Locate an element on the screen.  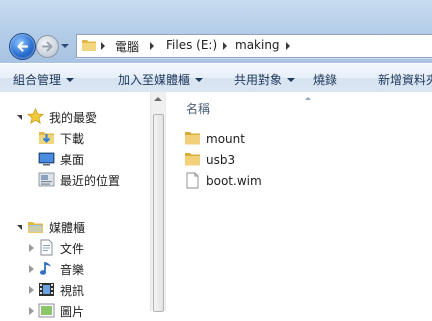
nav-videos: 視訊 is located at coordinates (75, 290).